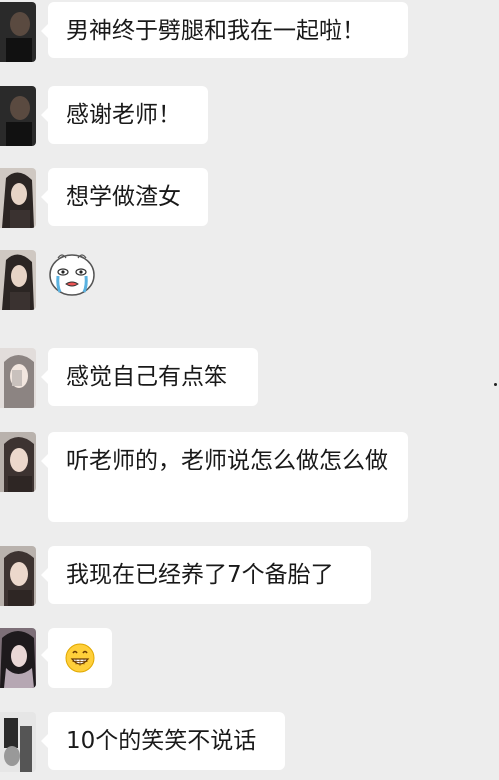  Describe the element at coordinates (495, 384) in the screenshot. I see `scroll-indicator-dot` at that location.